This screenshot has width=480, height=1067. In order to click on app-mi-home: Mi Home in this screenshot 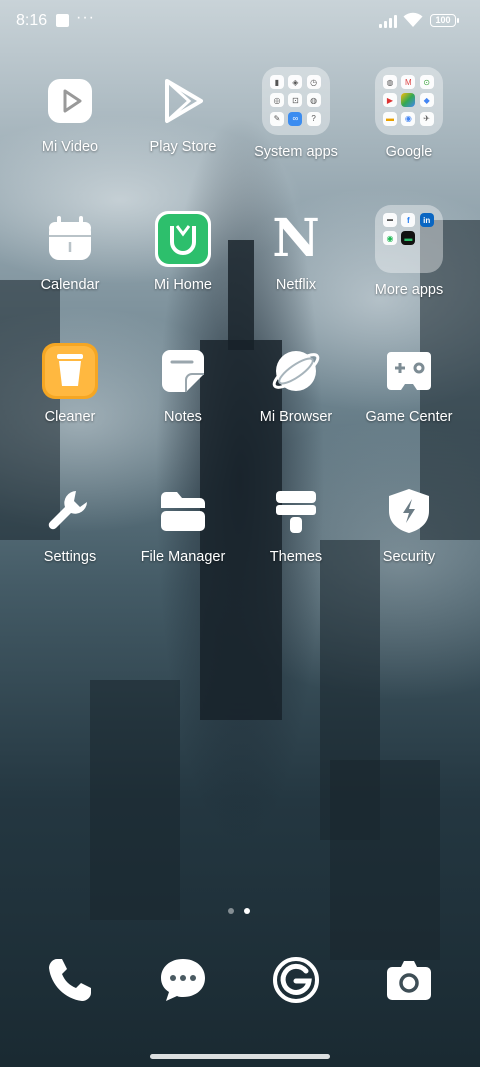, I will do `click(183, 251)`.